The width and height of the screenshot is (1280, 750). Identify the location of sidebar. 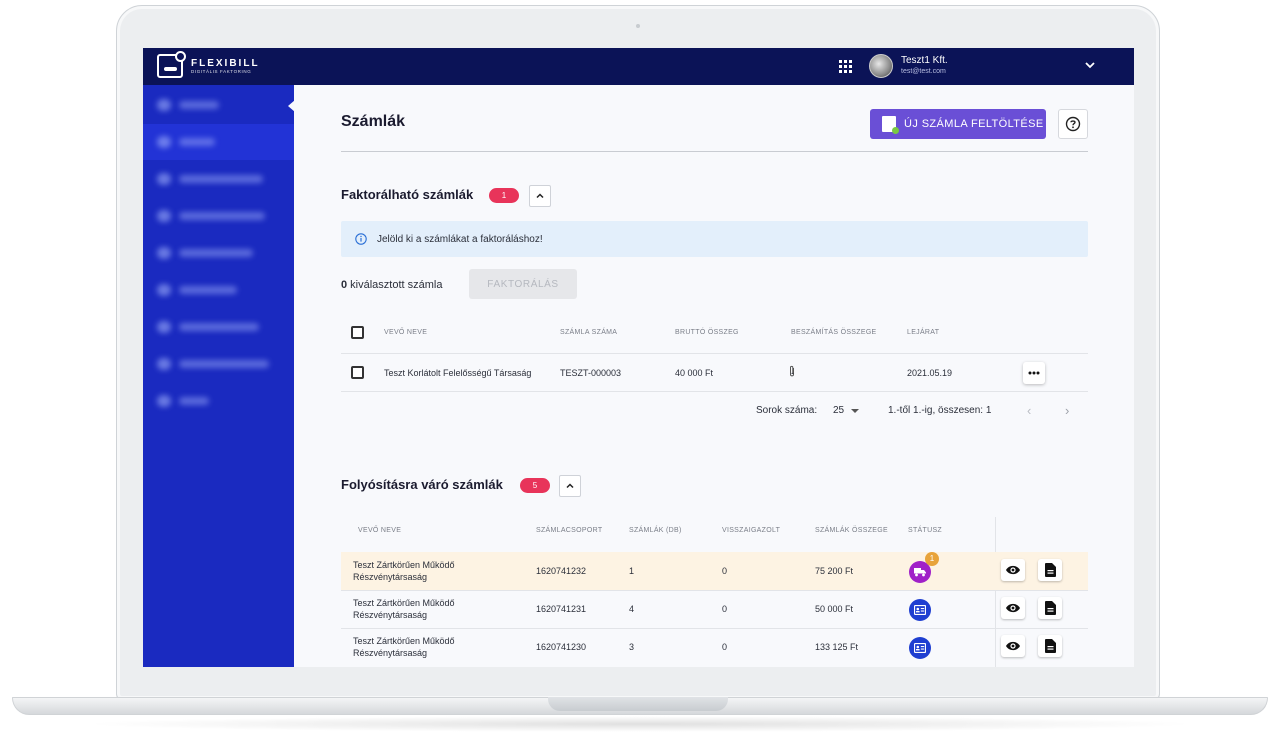
(218, 376).